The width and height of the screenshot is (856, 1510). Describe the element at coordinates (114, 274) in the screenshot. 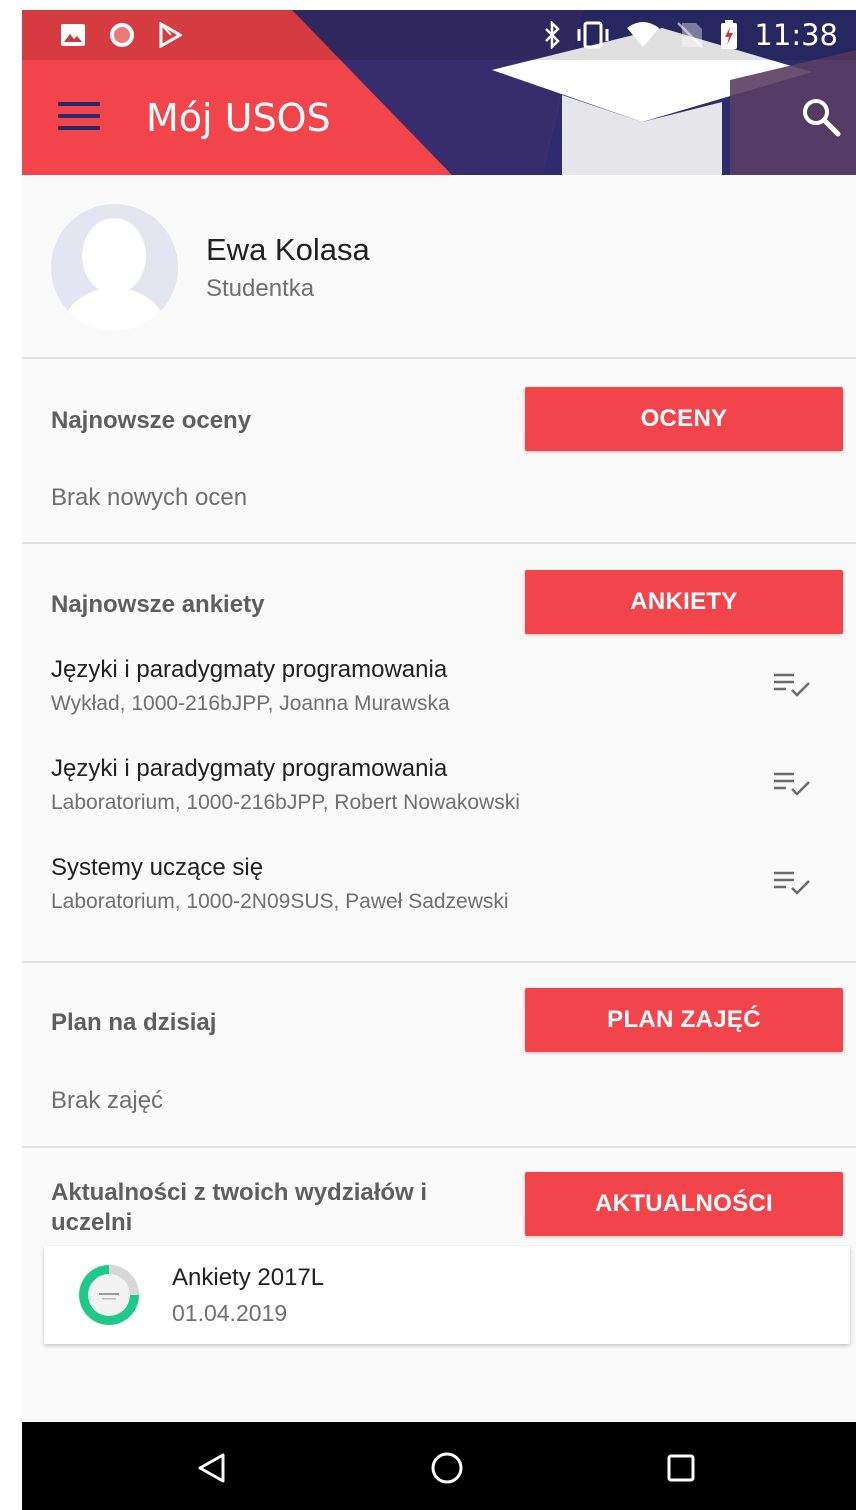

I see `person-placeholder-icon` at that location.